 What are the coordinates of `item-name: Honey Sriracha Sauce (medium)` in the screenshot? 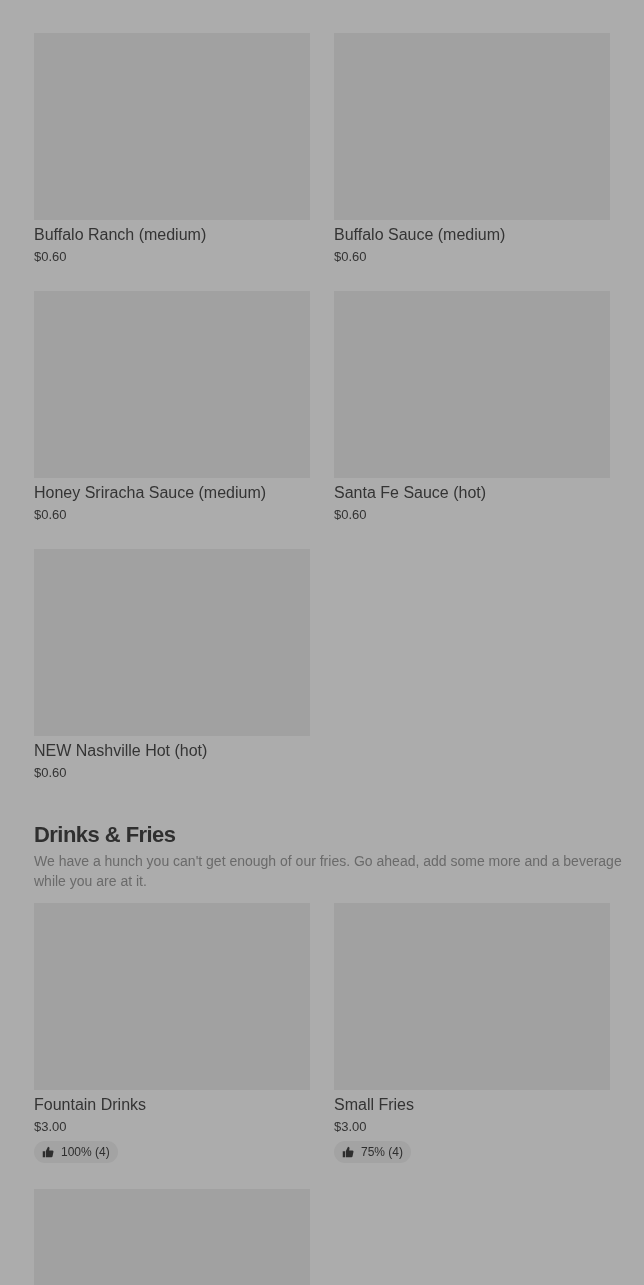 It's located at (151, 493).